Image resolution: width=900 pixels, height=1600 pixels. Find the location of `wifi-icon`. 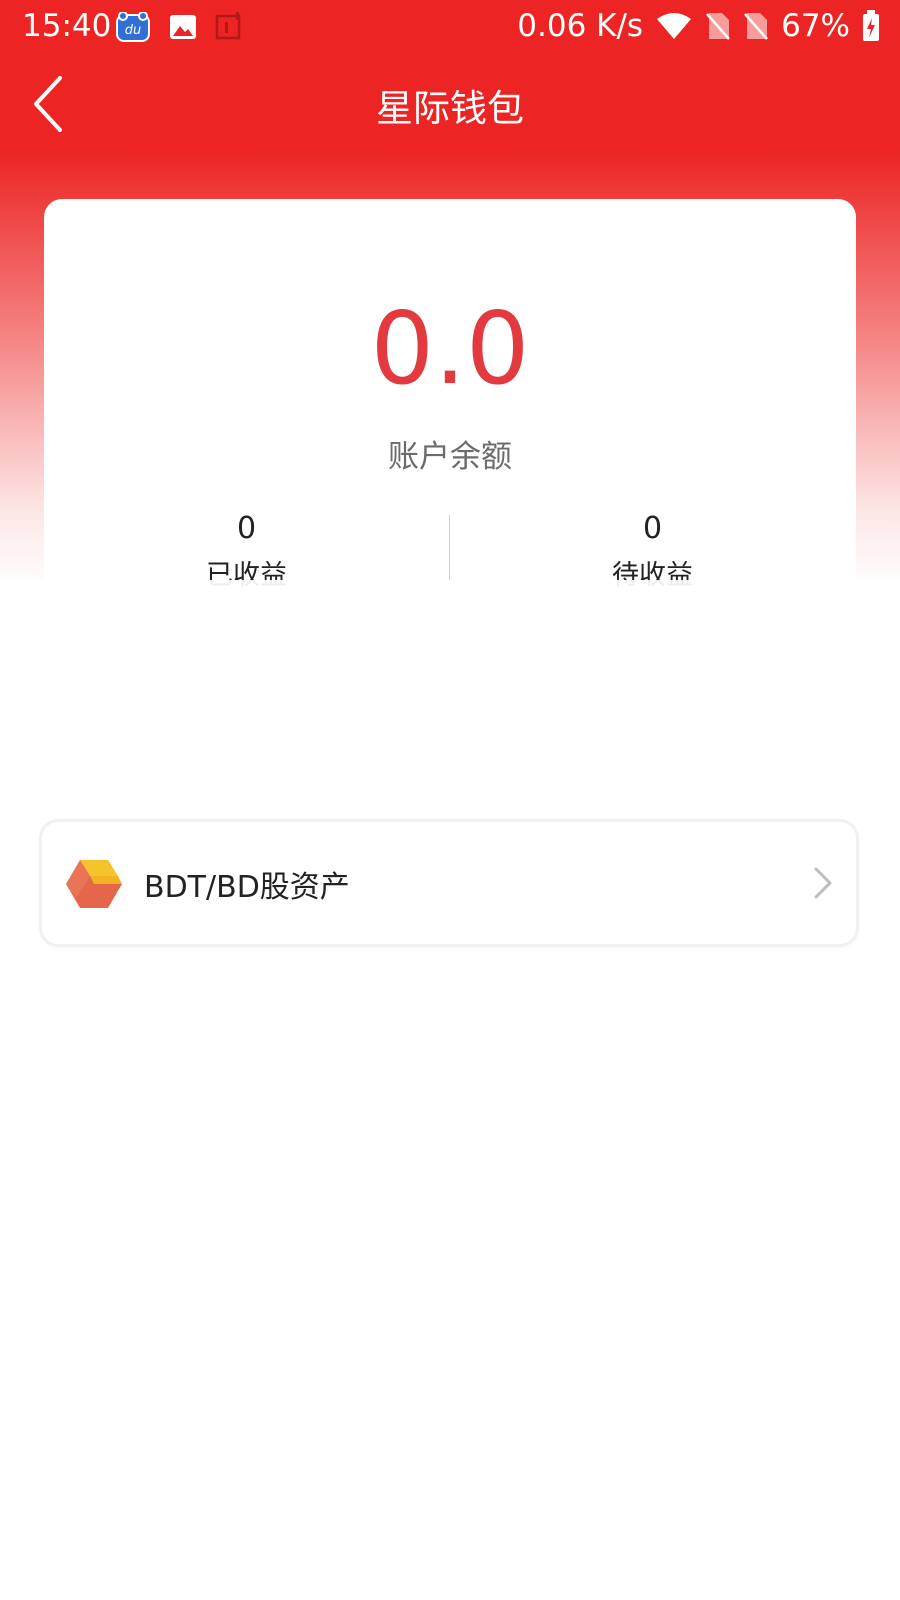

wifi-icon is located at coordinates (674, 26).